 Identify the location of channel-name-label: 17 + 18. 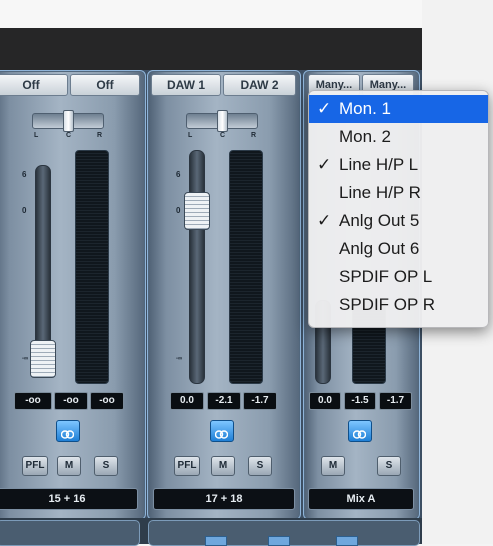
(224, 499).